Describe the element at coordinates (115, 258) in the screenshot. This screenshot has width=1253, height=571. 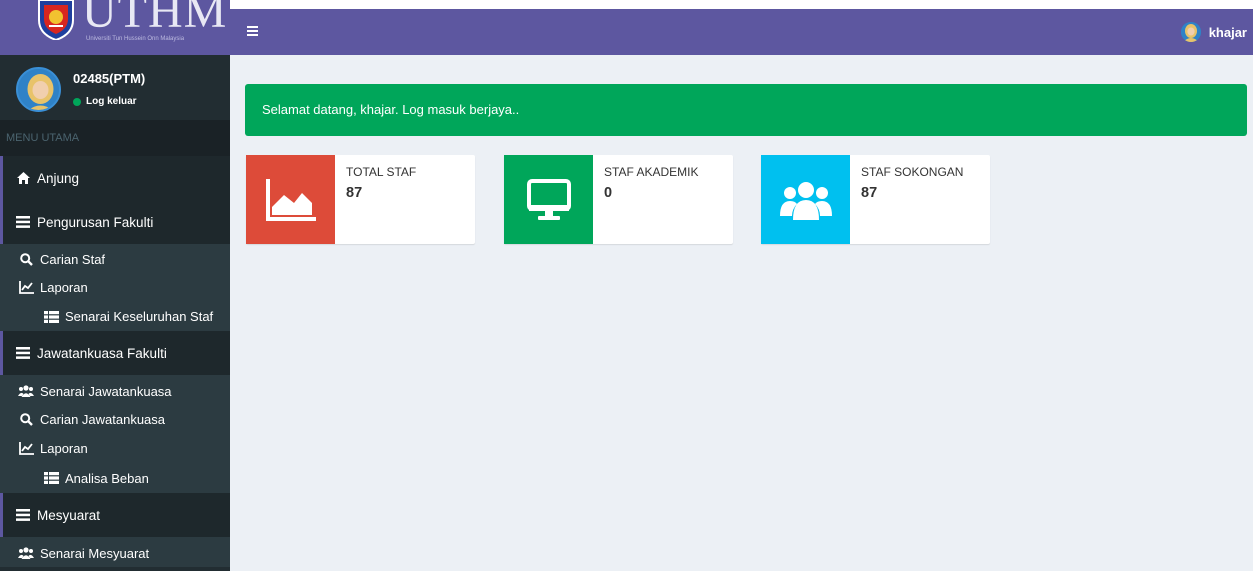
I see `sidebar-item-carian-staf: Carian Staf` at that location.